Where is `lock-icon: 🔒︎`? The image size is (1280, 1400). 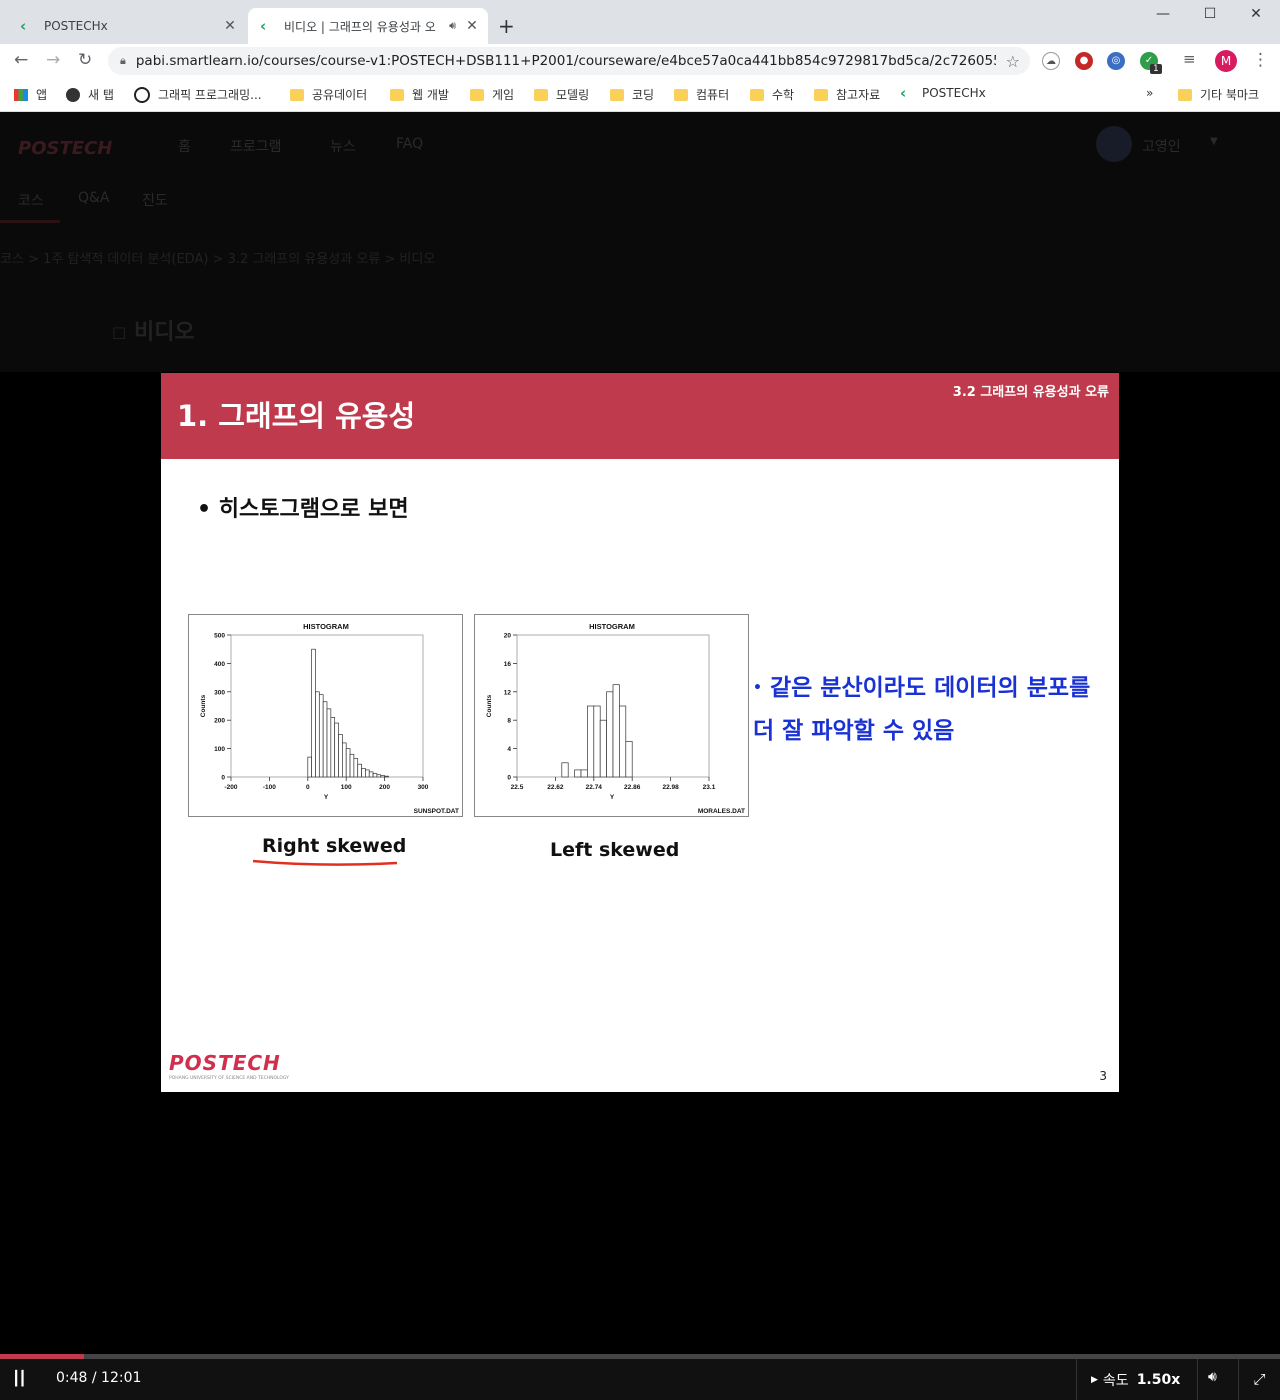 lock-icon: 🔒︎ is located at coordinates (123, 61).